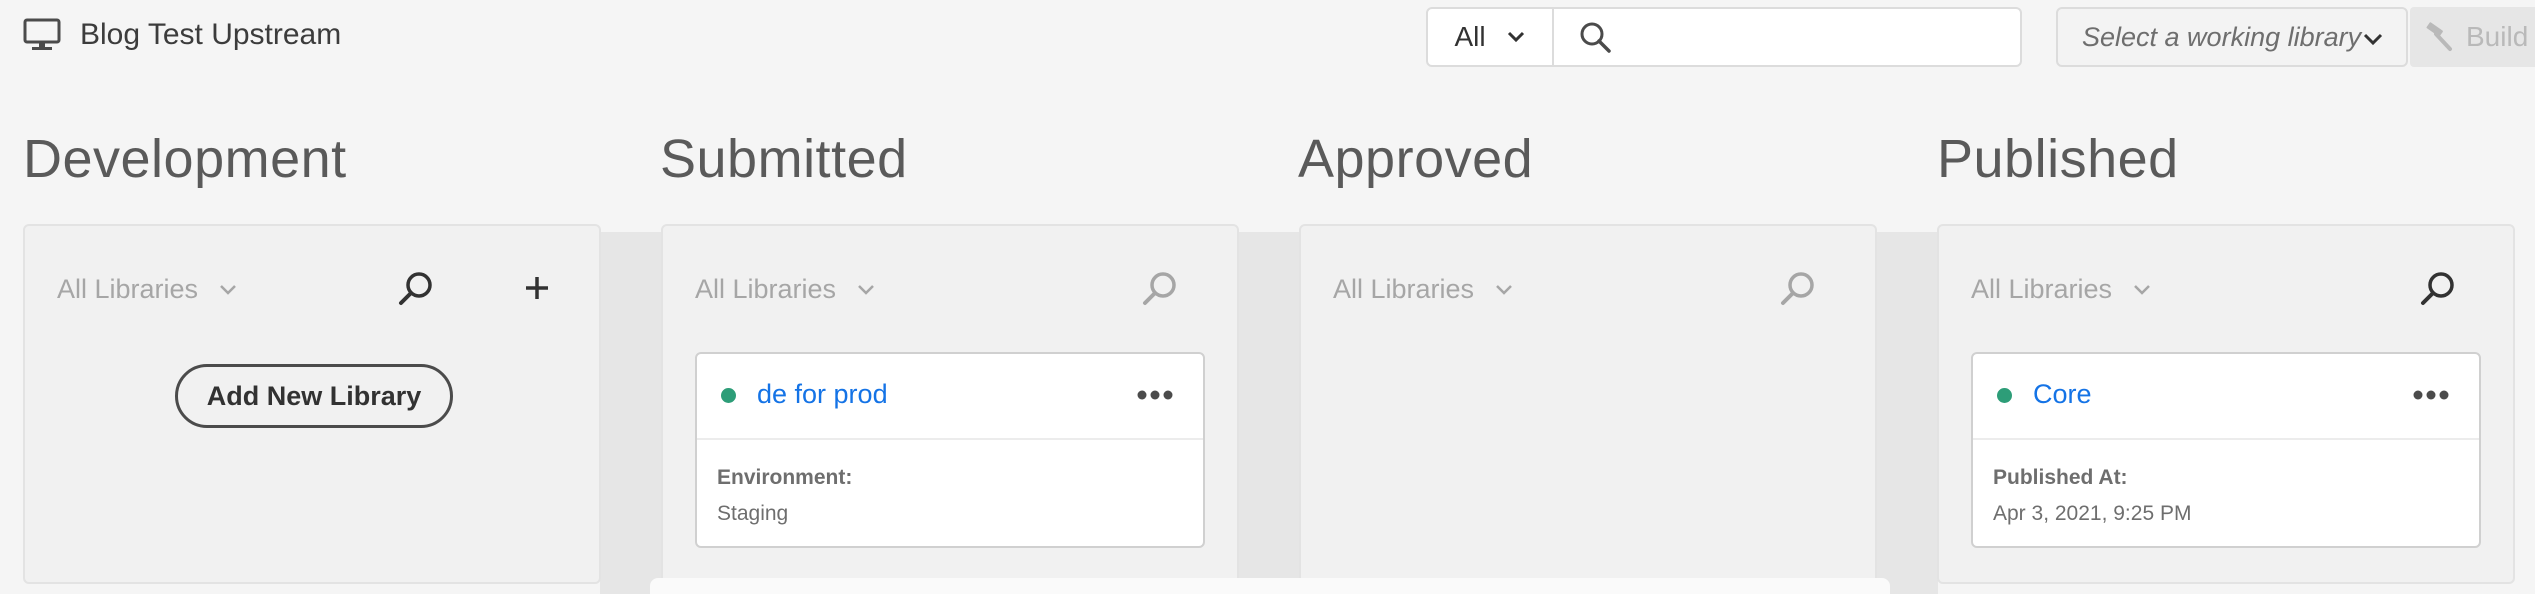  Describe the element at coordinates (950, 397) in the screenshot. I see `library-card-header: de for prod` at that location.